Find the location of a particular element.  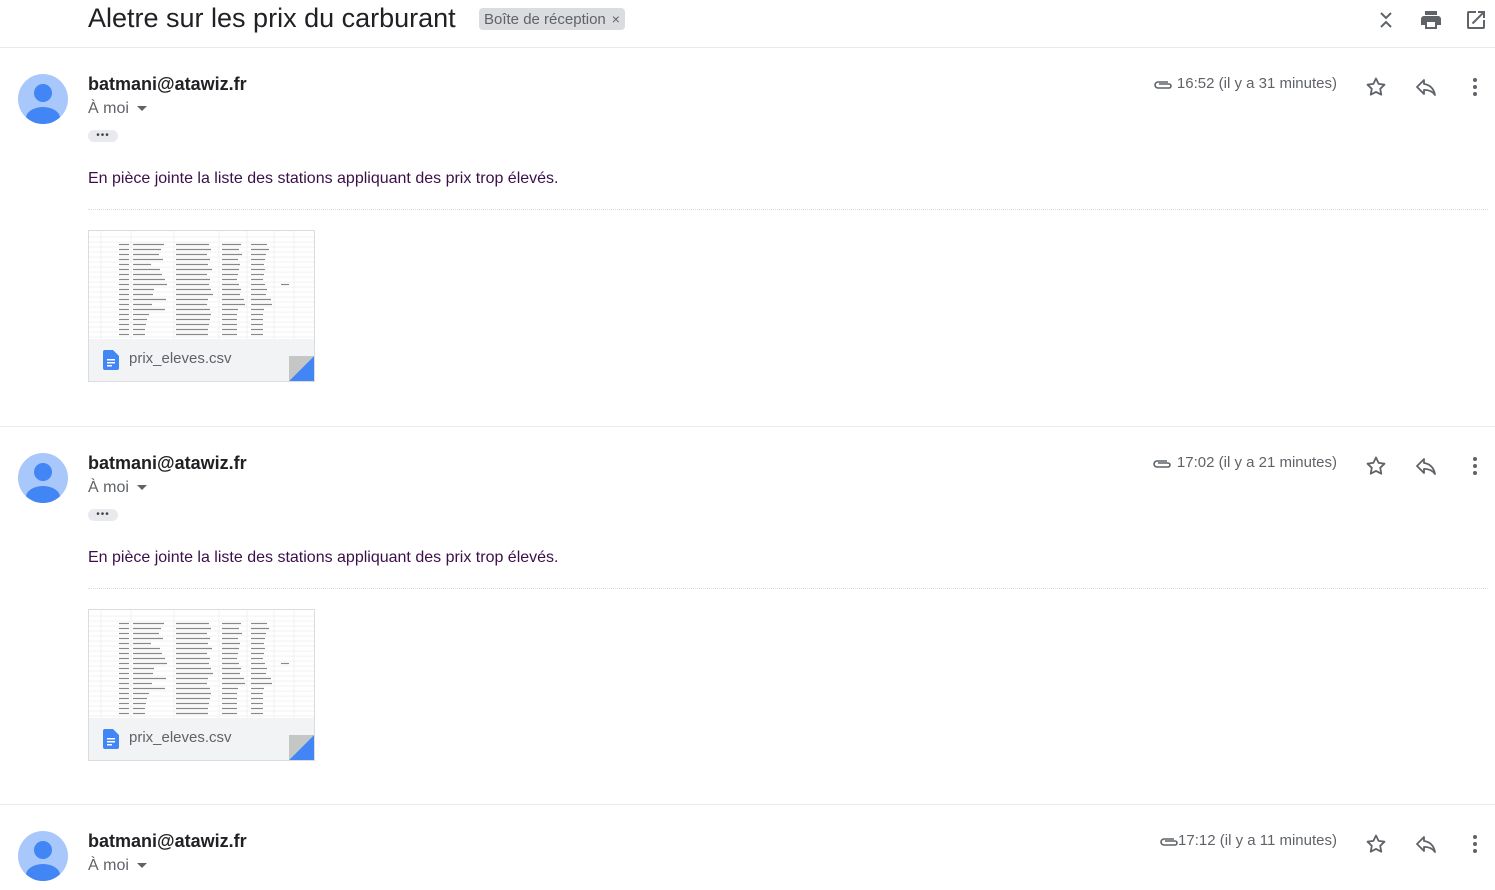

open-new-window-icon is located at coordinates (1476, 20).